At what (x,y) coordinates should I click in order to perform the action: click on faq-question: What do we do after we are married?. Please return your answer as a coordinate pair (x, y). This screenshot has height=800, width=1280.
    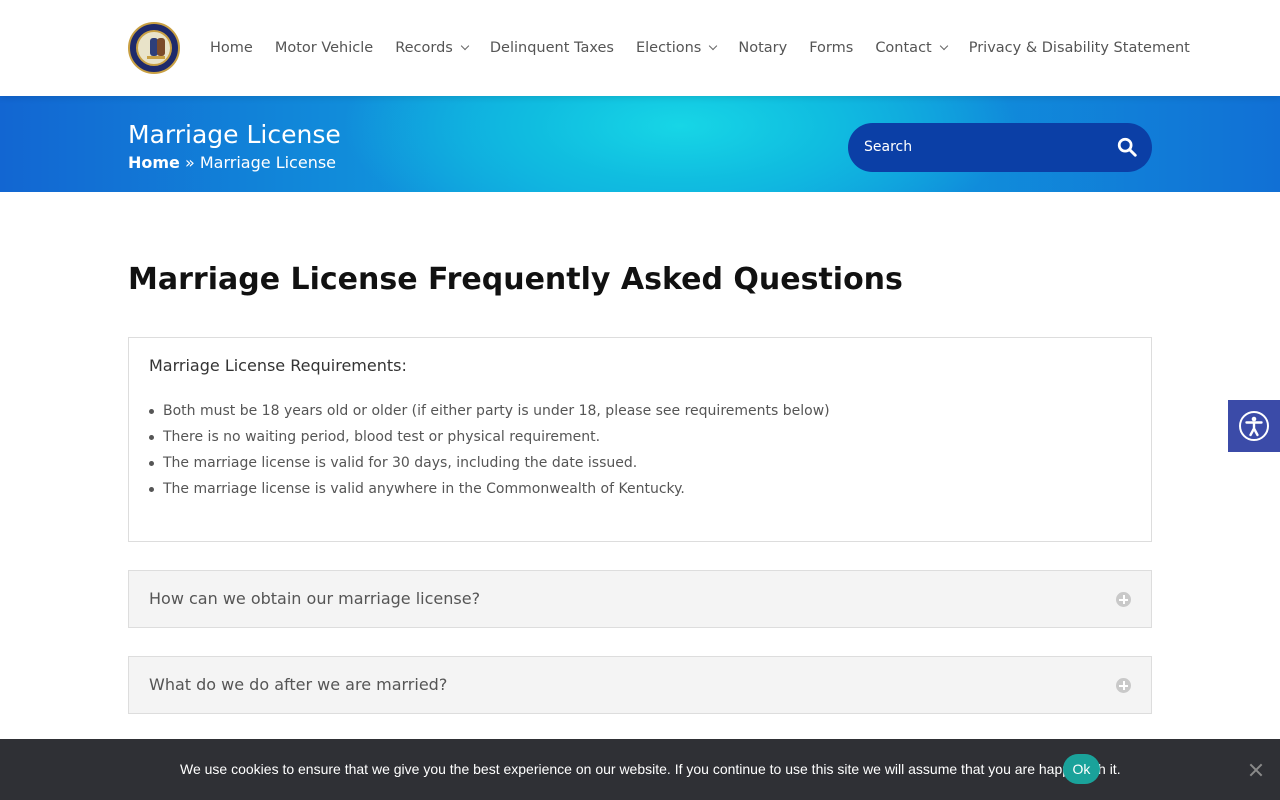
    Looking at the image, I should click on (298, 684).